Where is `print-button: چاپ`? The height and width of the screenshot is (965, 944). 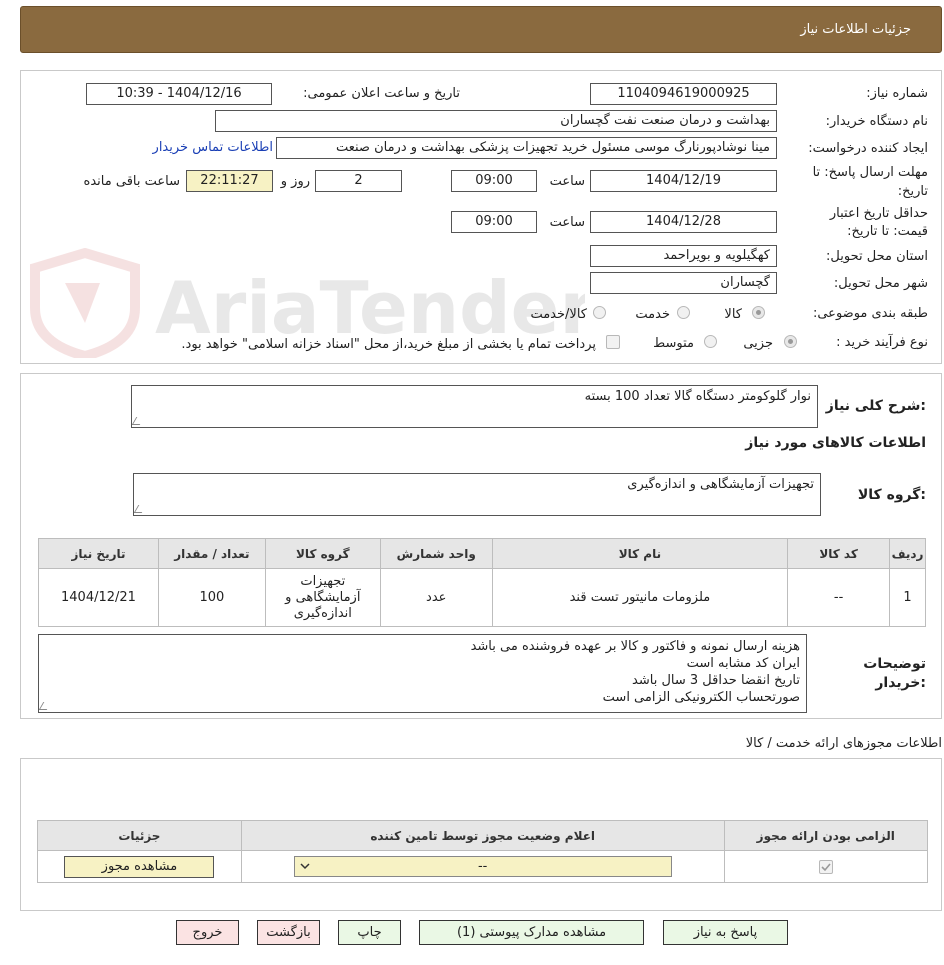 print-button: چاپ is located at coordinates (369, 932).